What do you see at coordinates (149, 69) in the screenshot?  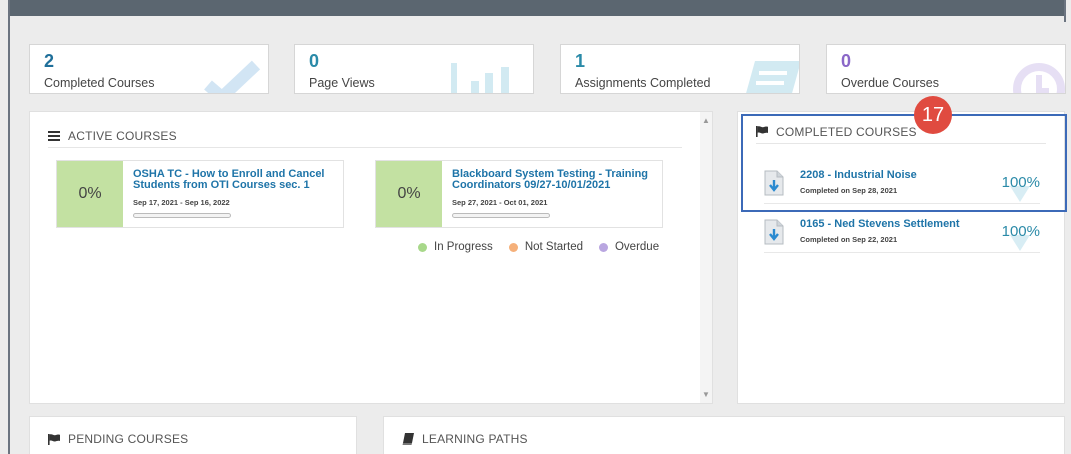 I see `stat-completed-courses: 2 Completed Courses` at bounding box center [149, 69].